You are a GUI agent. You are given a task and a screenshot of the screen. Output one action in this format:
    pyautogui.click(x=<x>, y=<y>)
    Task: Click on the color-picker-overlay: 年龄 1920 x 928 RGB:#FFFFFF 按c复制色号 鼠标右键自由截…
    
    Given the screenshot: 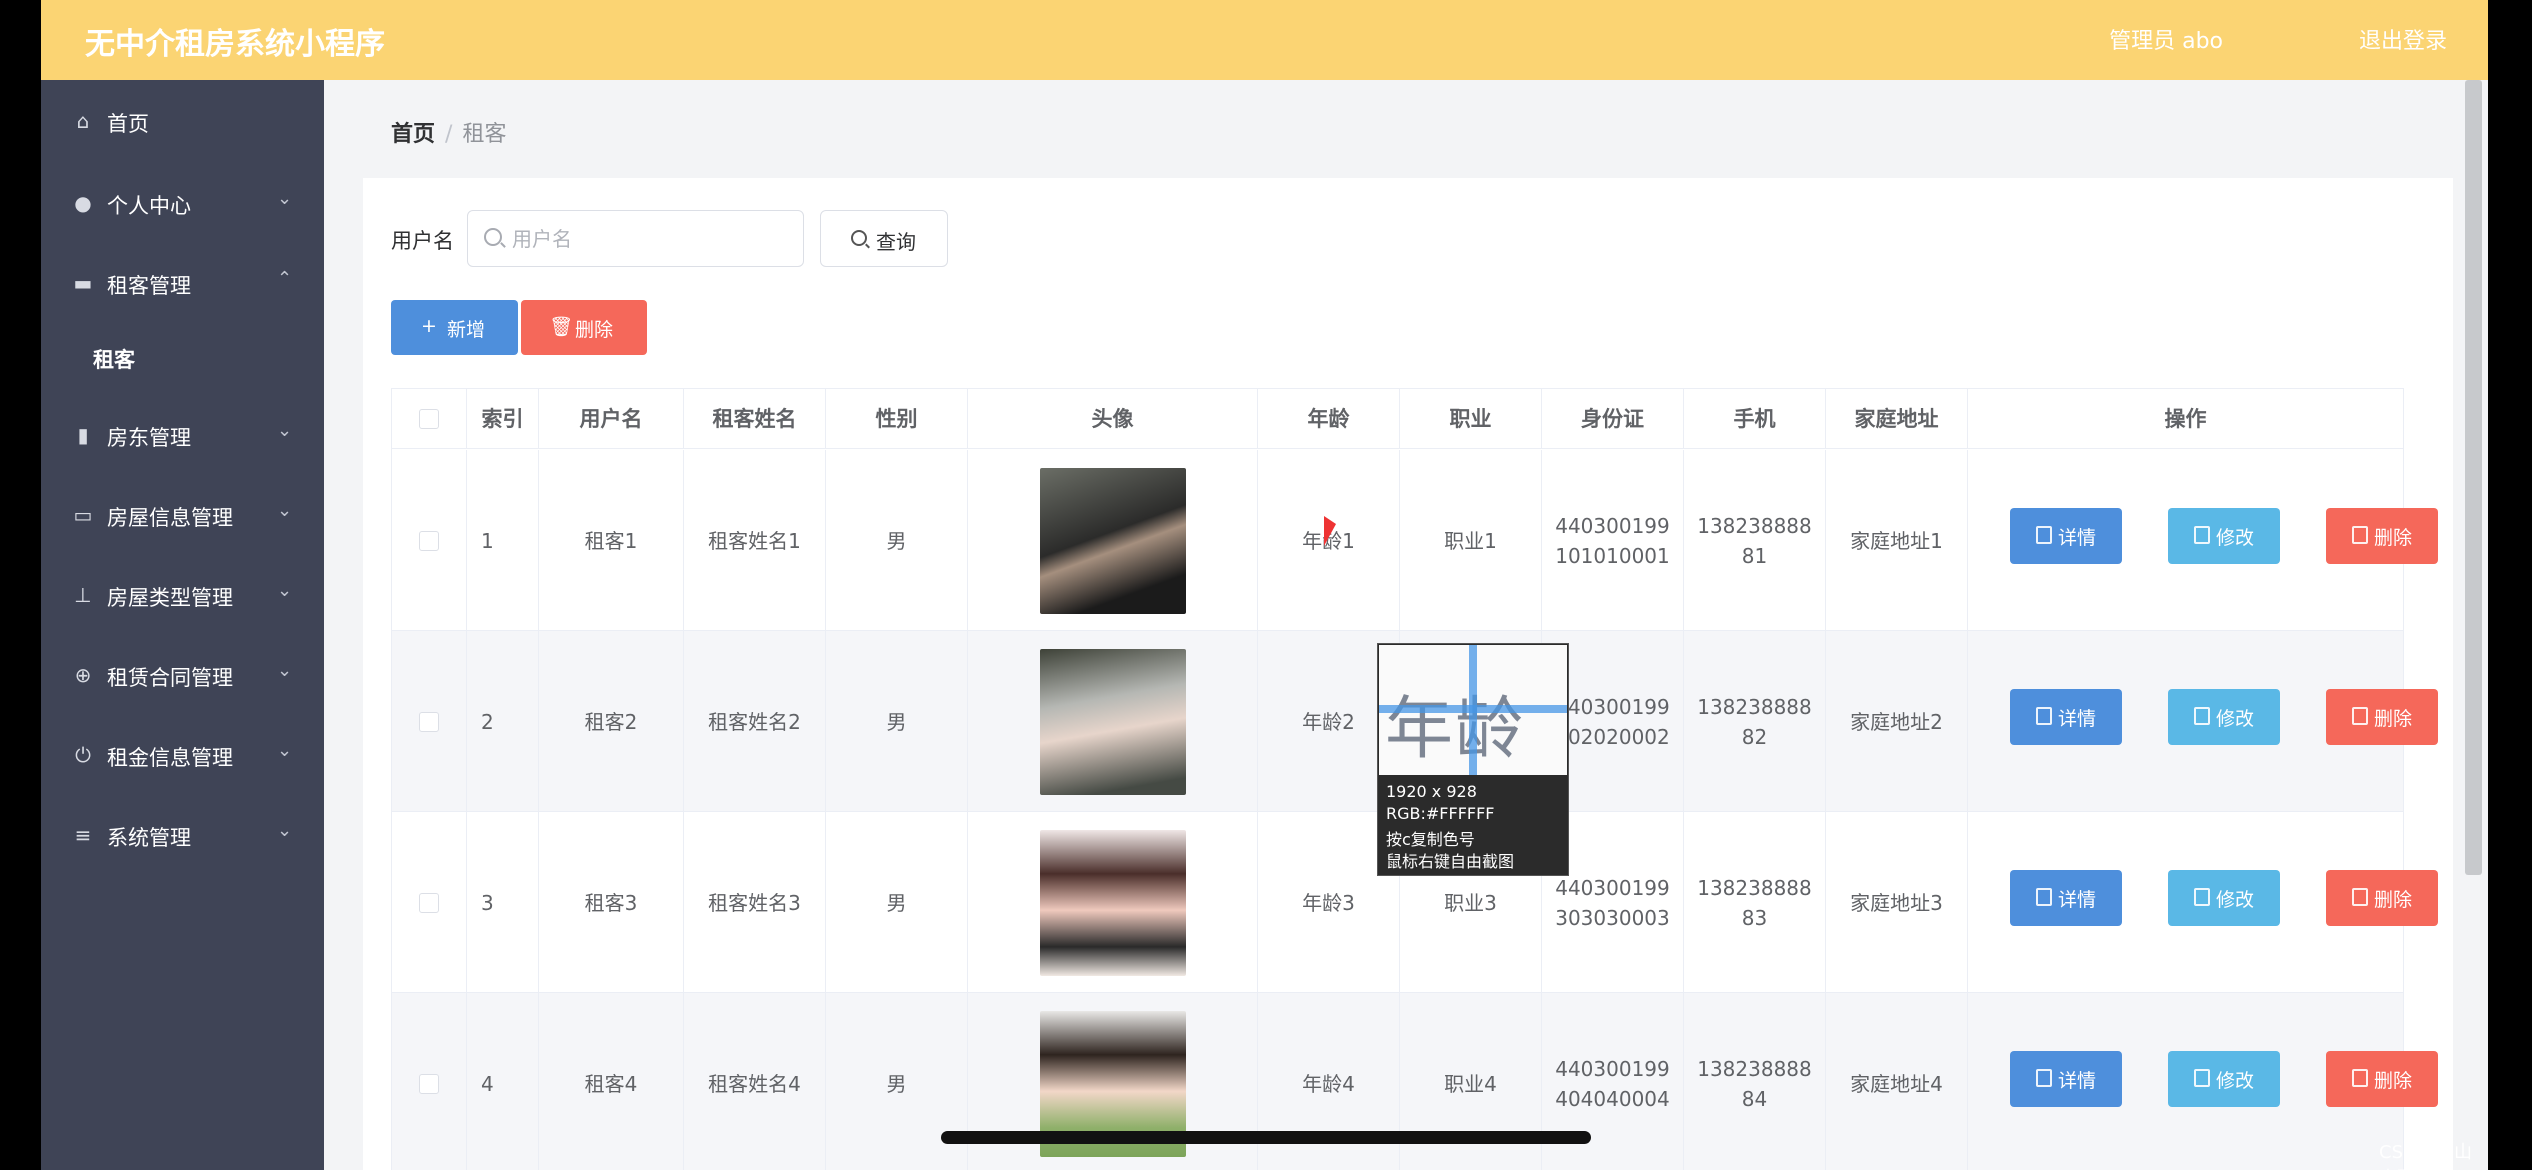 What is the action you would take?
    pyautogui.click(x=1473, y=759)
    